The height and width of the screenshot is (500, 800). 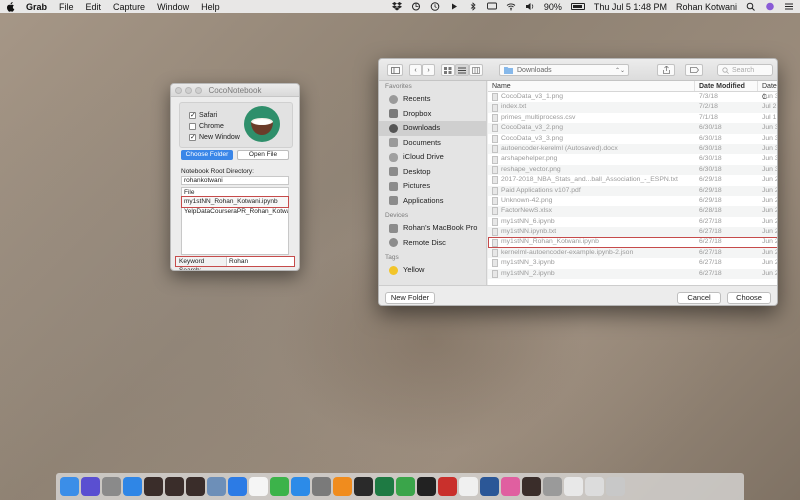 I want to click on dock-acrobat-icon, so click(x=447, y=486).